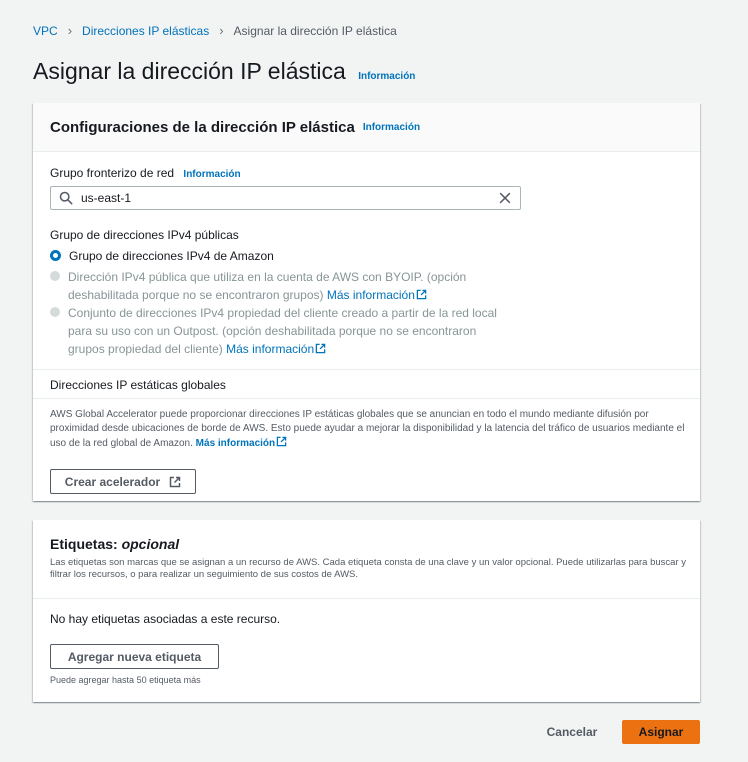 The height and width of the screenshot is (762, 748). I want to click on network-border-group-input, so click(288, 198).